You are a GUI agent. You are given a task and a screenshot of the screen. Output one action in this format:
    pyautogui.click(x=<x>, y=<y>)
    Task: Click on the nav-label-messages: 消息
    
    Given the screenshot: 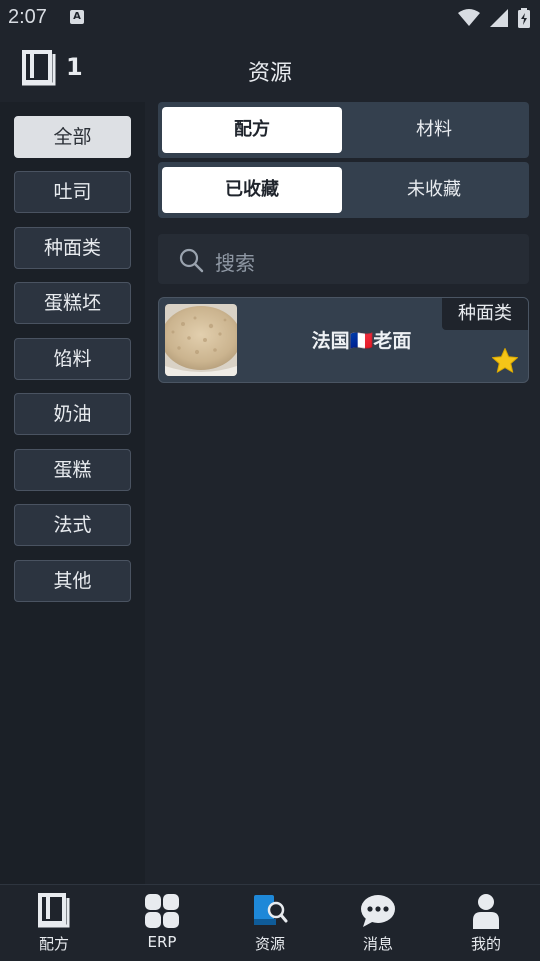 What is the action you would take?
    pyautogui.click(x=377, y=944)
    